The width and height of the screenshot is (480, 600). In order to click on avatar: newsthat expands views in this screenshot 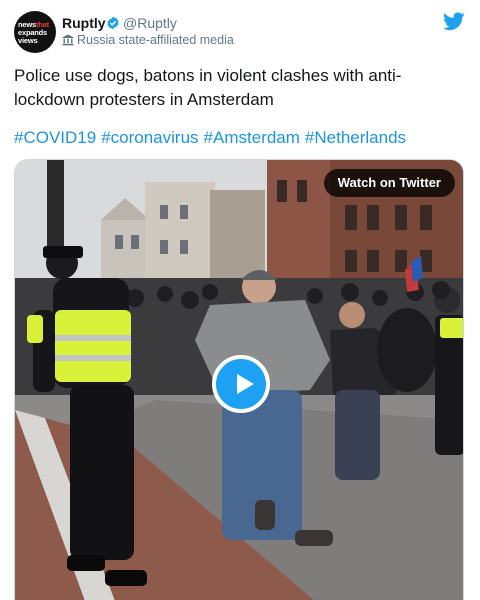, I will do `click(35, 32)`.